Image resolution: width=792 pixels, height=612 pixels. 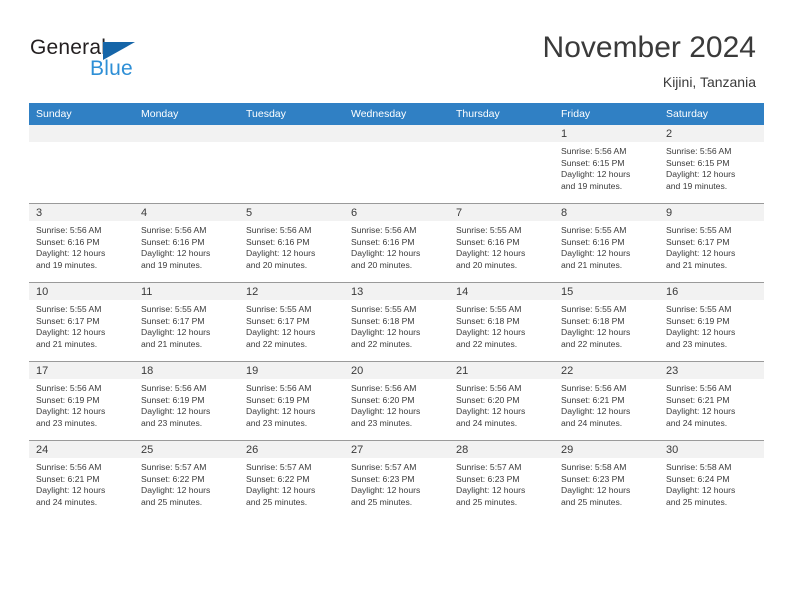 What do you see at coordinates (140, 61) in the screenshot?
I see `brand-logo: General Blue` at bounding box center [140, 61].